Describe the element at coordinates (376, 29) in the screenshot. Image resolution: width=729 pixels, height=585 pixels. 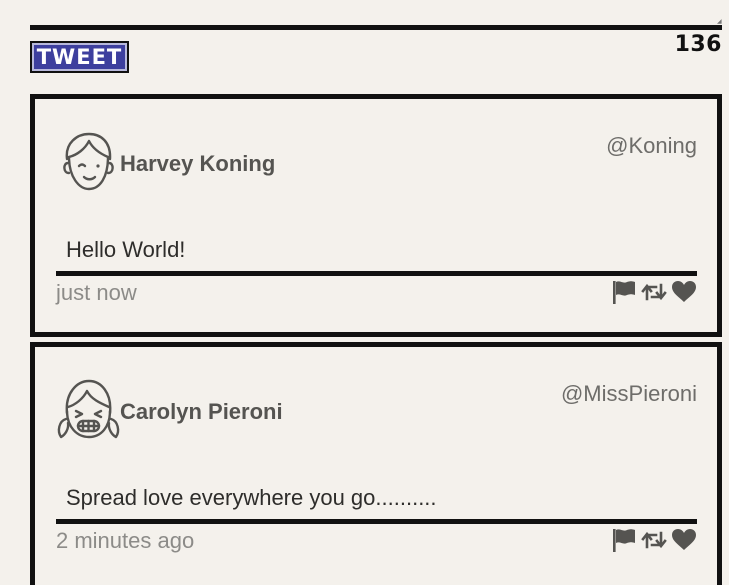
I see `compose-textarea` at that location.